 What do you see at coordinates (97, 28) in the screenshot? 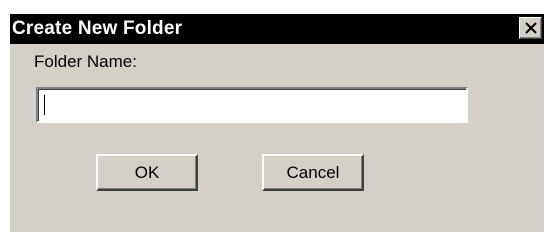
I see `dialog-title: Create New Folder` at bounding box center [97, 28].